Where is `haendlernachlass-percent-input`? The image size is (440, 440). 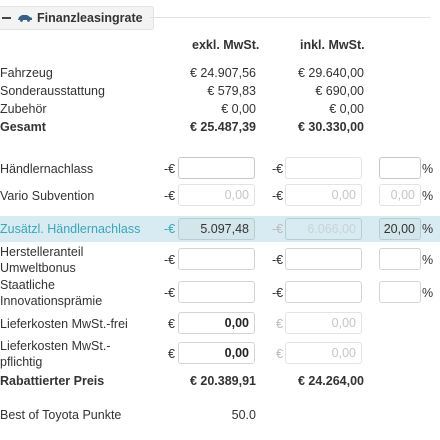
haendlernachlass-percent-input is located at coordinates (400, 168).